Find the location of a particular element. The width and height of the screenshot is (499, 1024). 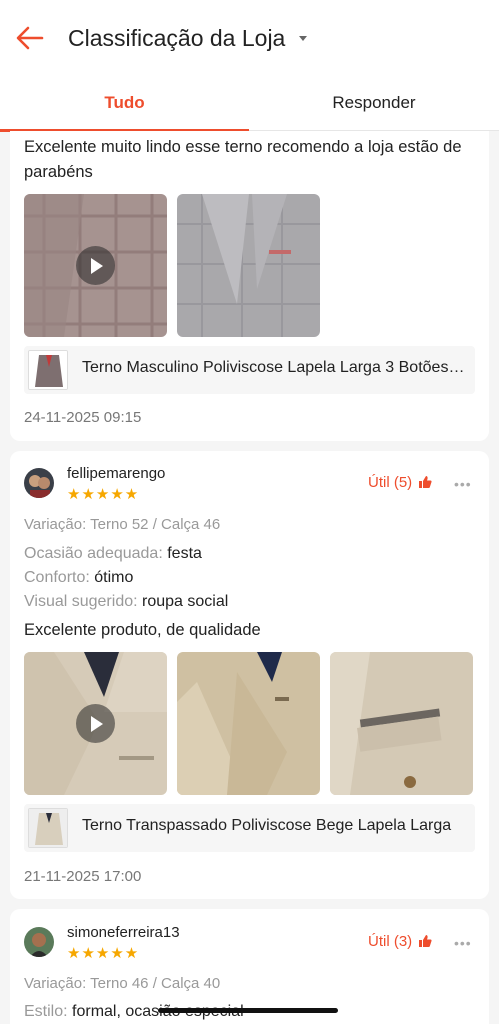

attribute-value: festa is located at coordinates (184, 553).